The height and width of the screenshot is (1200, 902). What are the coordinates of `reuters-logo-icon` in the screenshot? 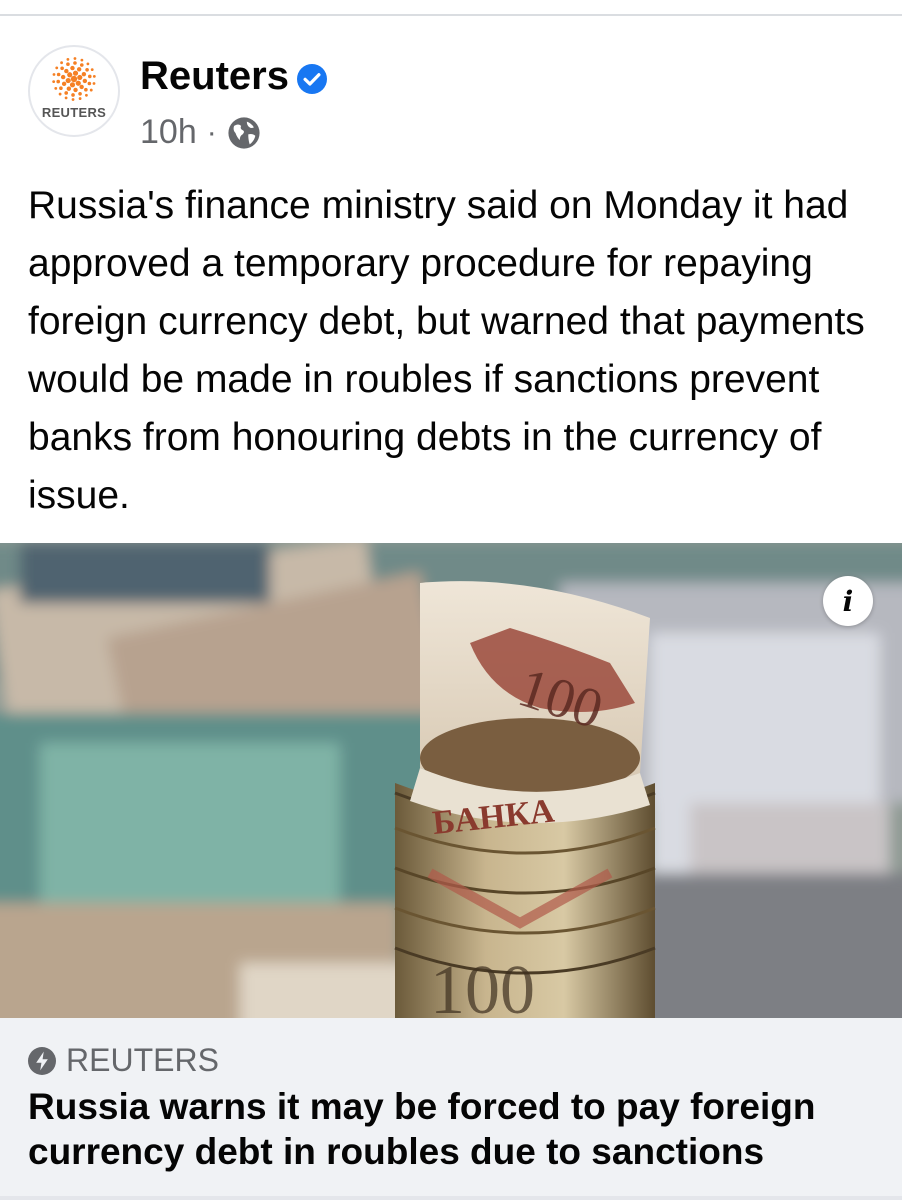 It's located at (74, 78).